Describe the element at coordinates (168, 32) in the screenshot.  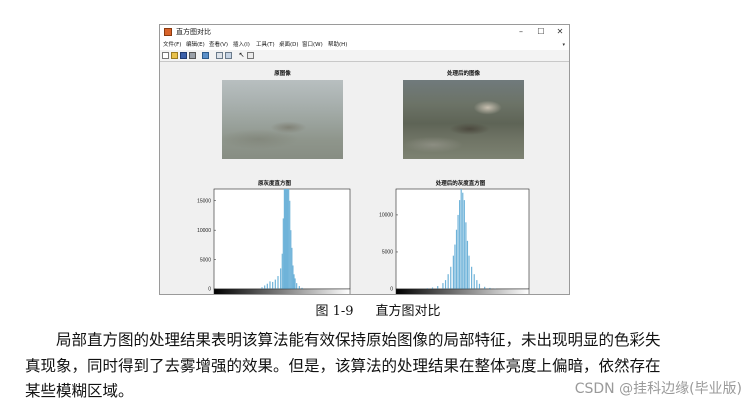
I see `matlab-figure-icon` at that location.